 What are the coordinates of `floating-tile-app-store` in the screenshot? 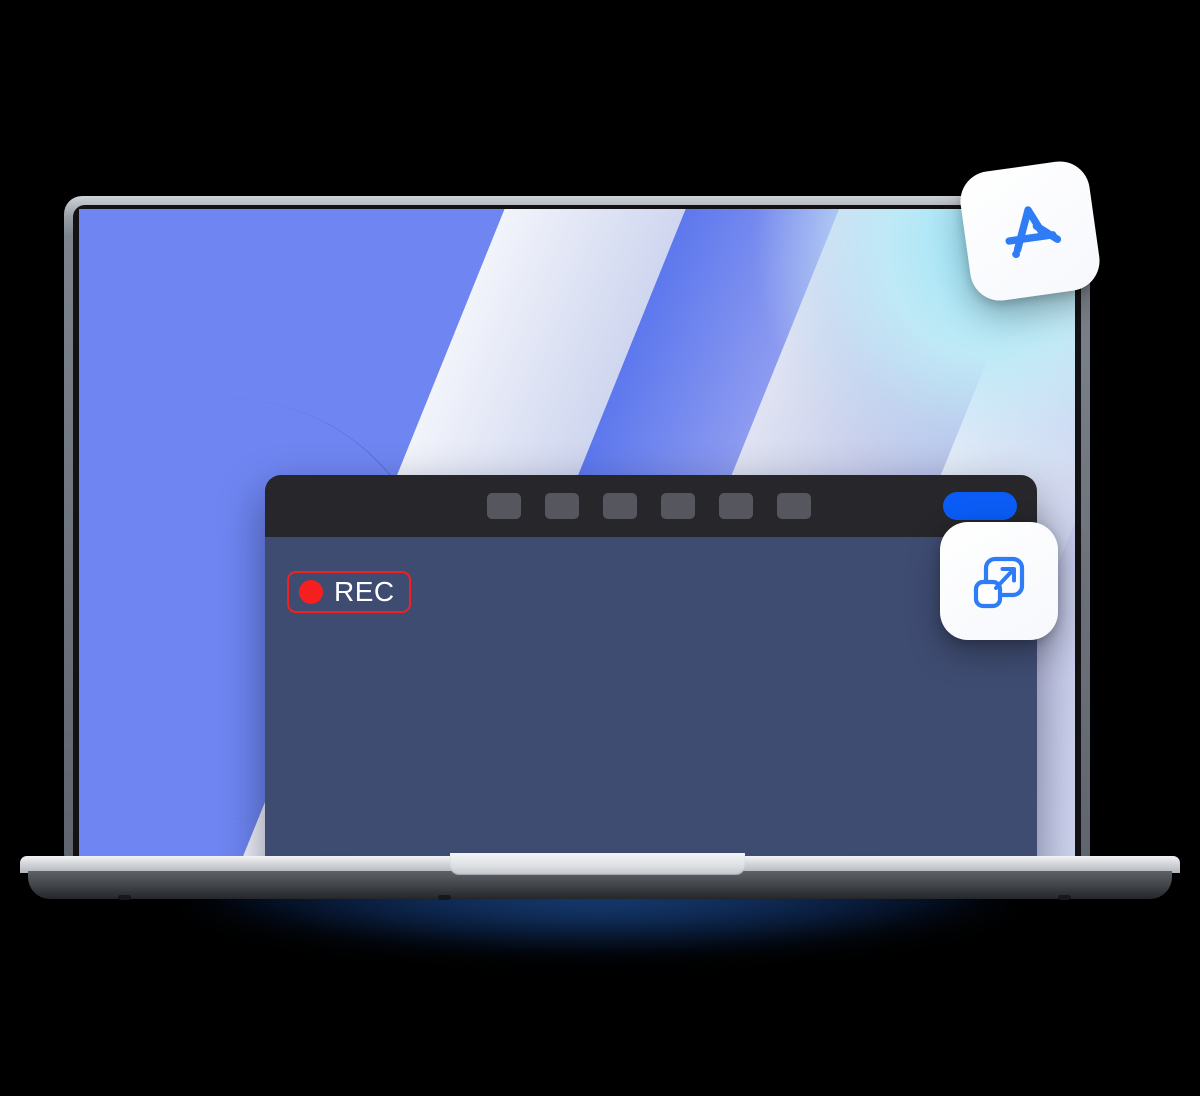 It's located at (1030, 231).